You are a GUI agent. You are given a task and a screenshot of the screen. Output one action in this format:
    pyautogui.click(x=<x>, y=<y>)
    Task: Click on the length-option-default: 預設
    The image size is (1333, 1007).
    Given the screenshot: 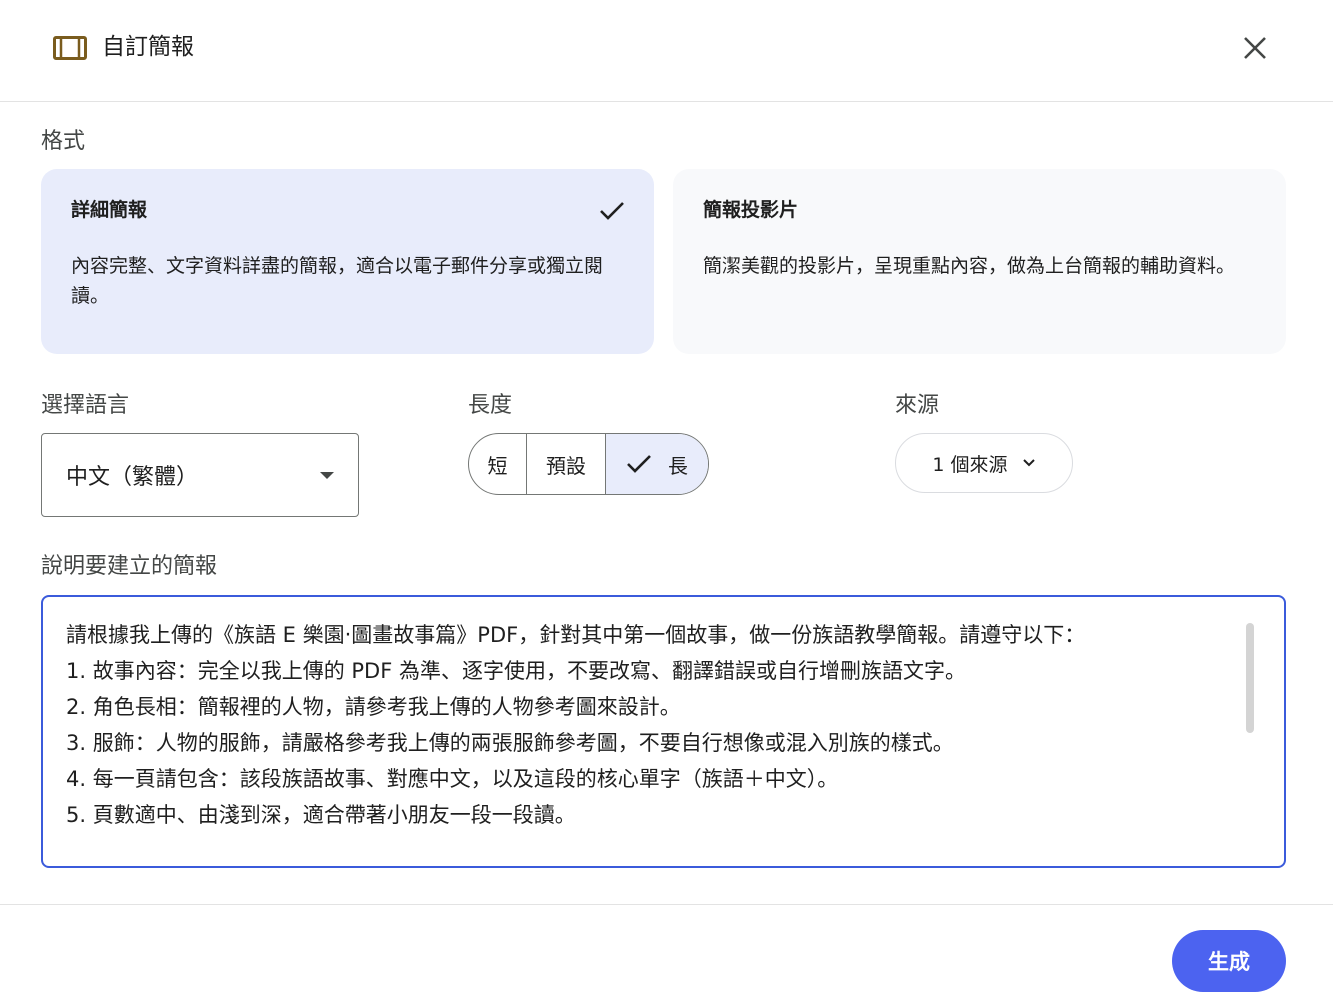 What is the action you would take?
    pyautogui.click(x=566, y=464)
    